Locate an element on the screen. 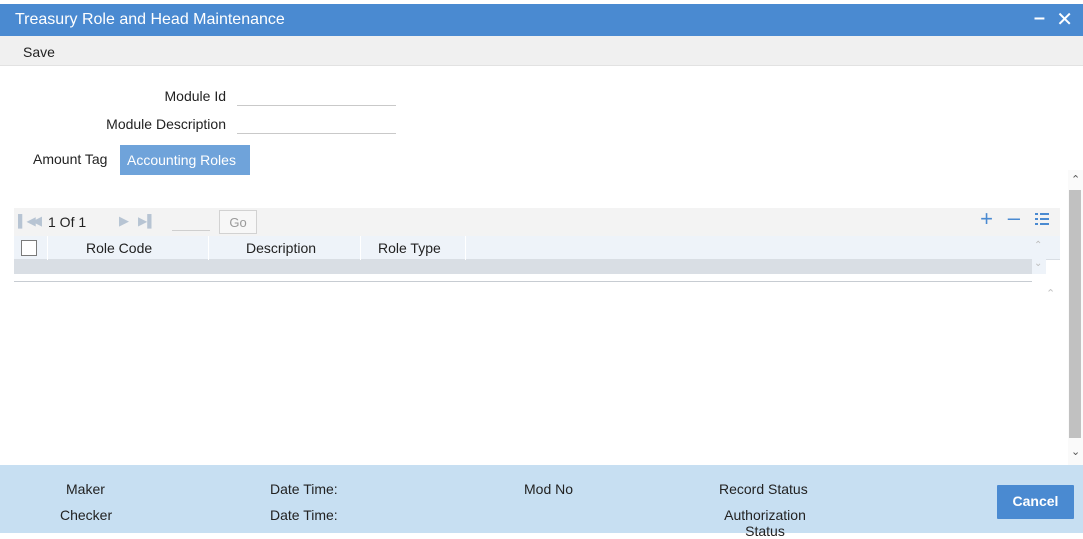 This screenshot has height=539, width=1083. window-title: Treasury Role and Head Maintenance is located at coordinates (150, 19).